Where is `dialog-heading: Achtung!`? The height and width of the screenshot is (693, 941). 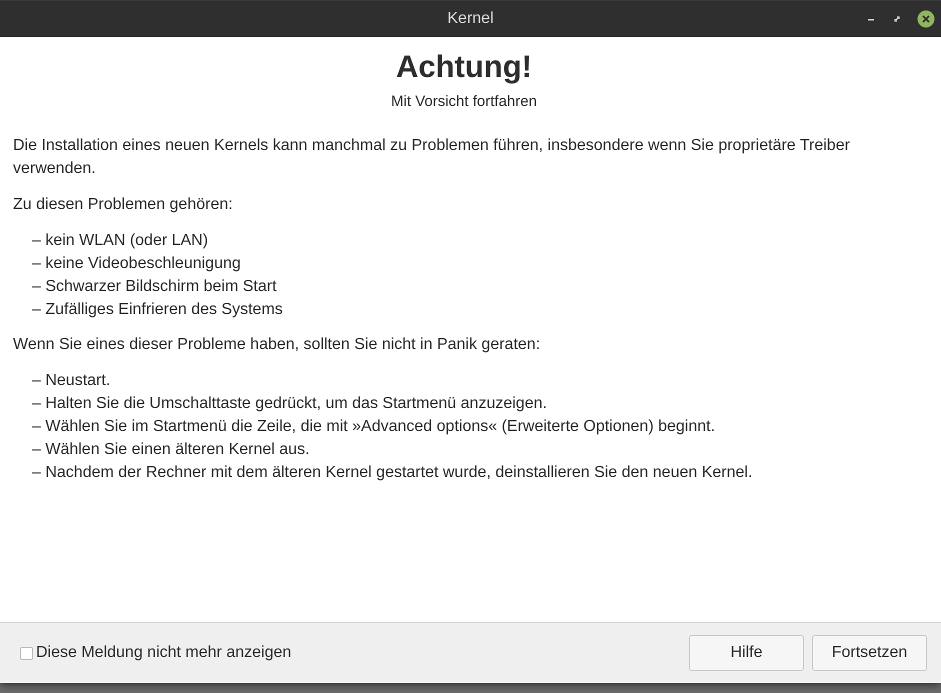
dialog-heading: Achtung! is located at coordinates (464, 67).